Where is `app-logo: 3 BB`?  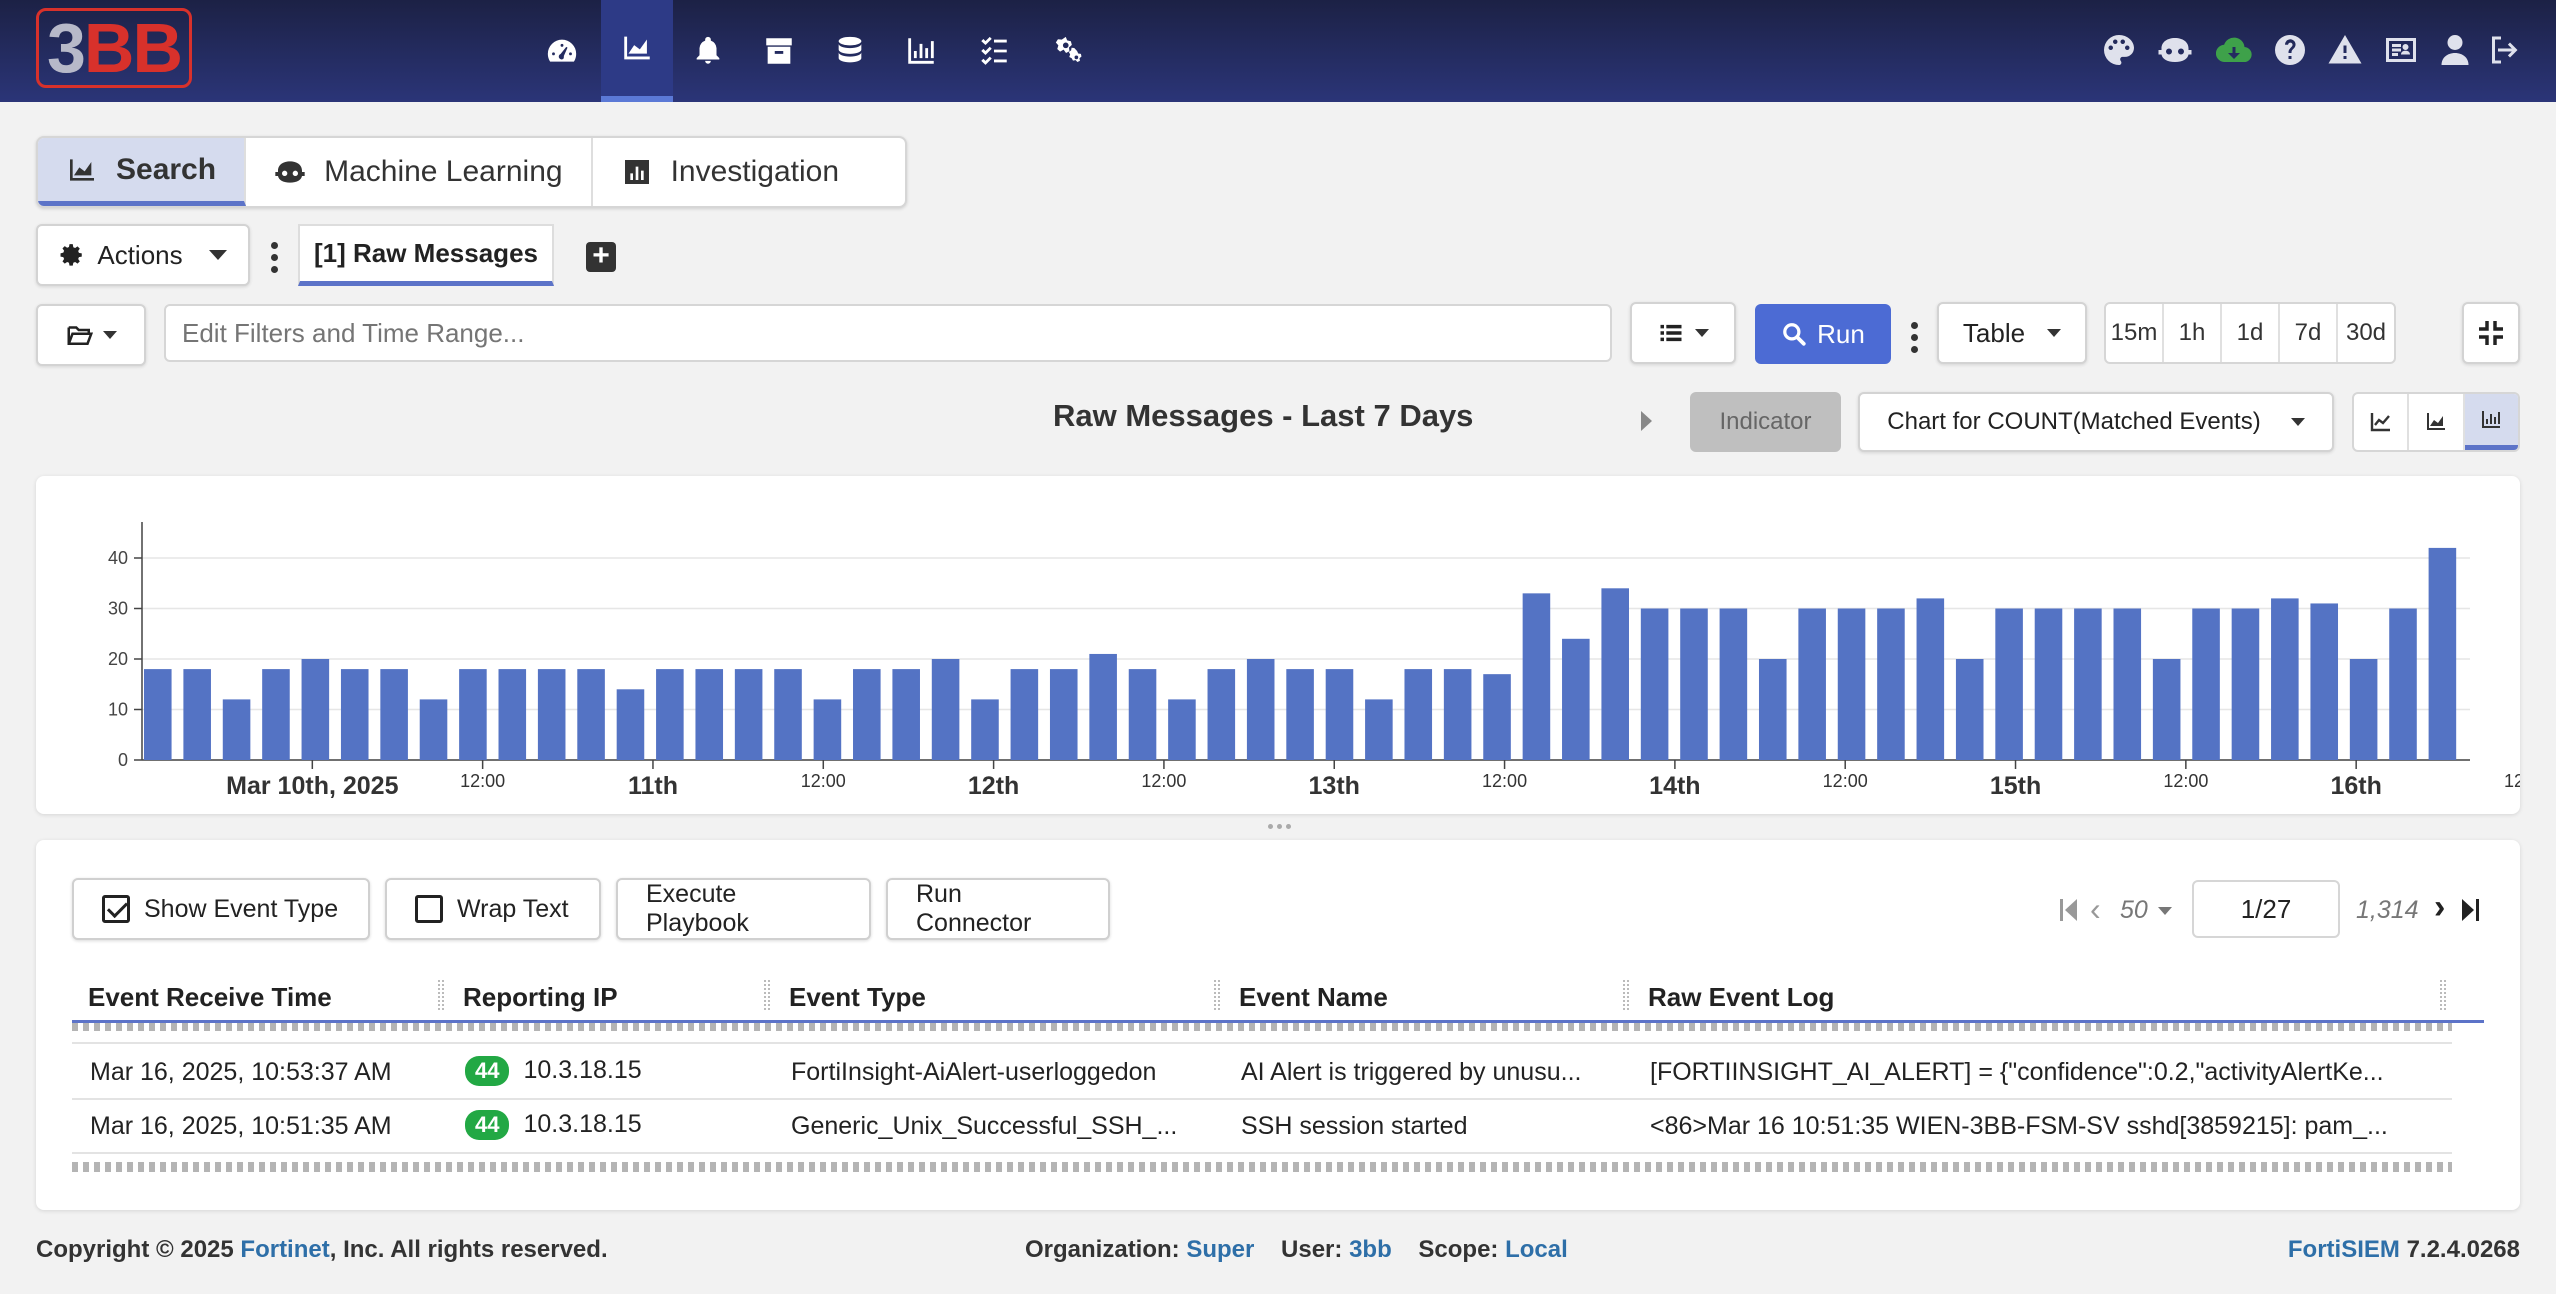 app-logo: 3 BB is located at coordinates (114, 48).